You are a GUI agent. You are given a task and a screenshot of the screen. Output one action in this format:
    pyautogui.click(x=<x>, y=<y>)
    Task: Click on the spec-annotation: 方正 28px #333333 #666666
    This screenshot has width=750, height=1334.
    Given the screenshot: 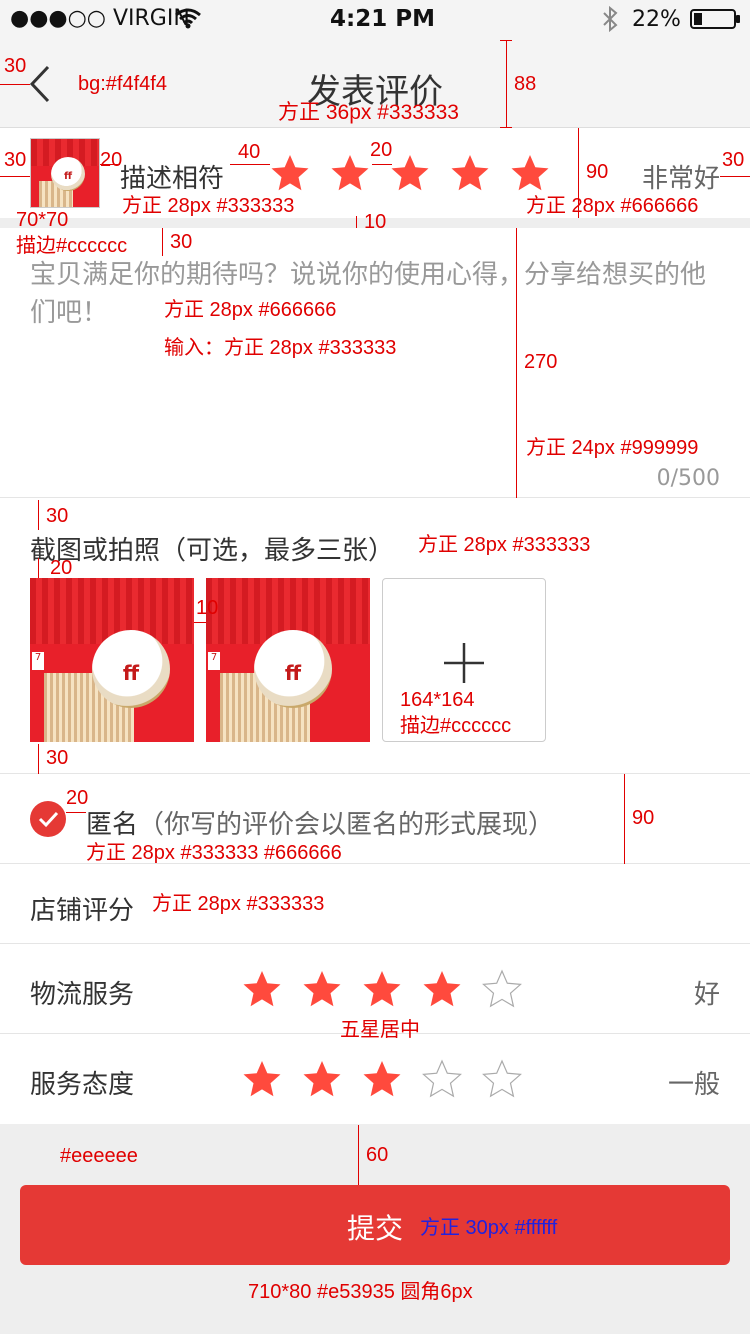 What is the action you would take?
    pyautogui.click(x=214, y=853)
    